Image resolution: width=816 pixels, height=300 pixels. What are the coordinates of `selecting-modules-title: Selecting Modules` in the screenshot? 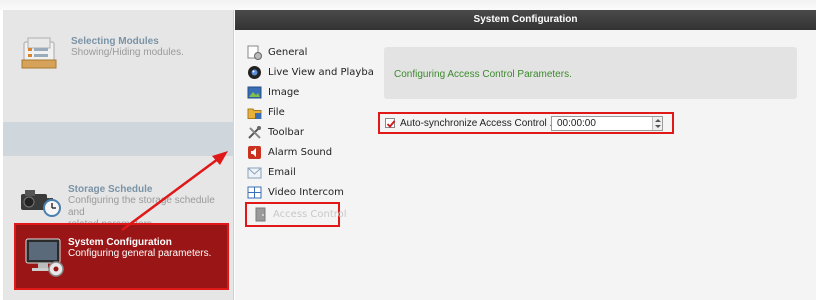 It's located at (115, 41).